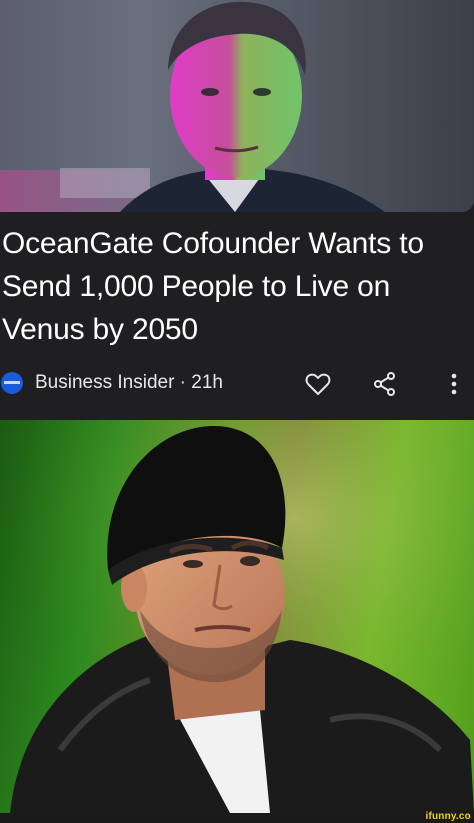 The image size is (474, 823). I want to click on bottom-strip: ifunny.co, so click(237, 817).